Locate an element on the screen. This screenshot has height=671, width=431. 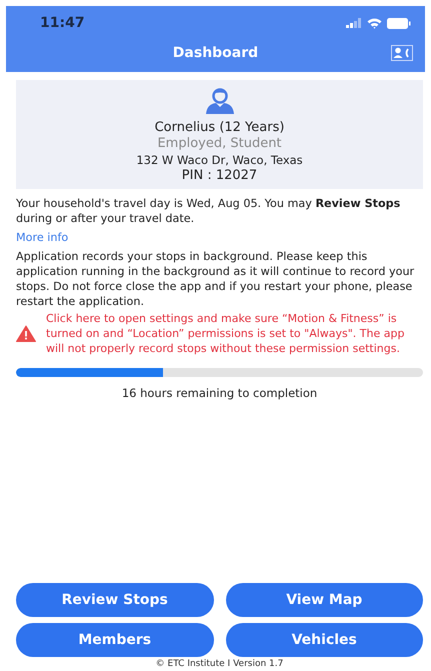
action-button: View Map is located at coordinates (324, 600).